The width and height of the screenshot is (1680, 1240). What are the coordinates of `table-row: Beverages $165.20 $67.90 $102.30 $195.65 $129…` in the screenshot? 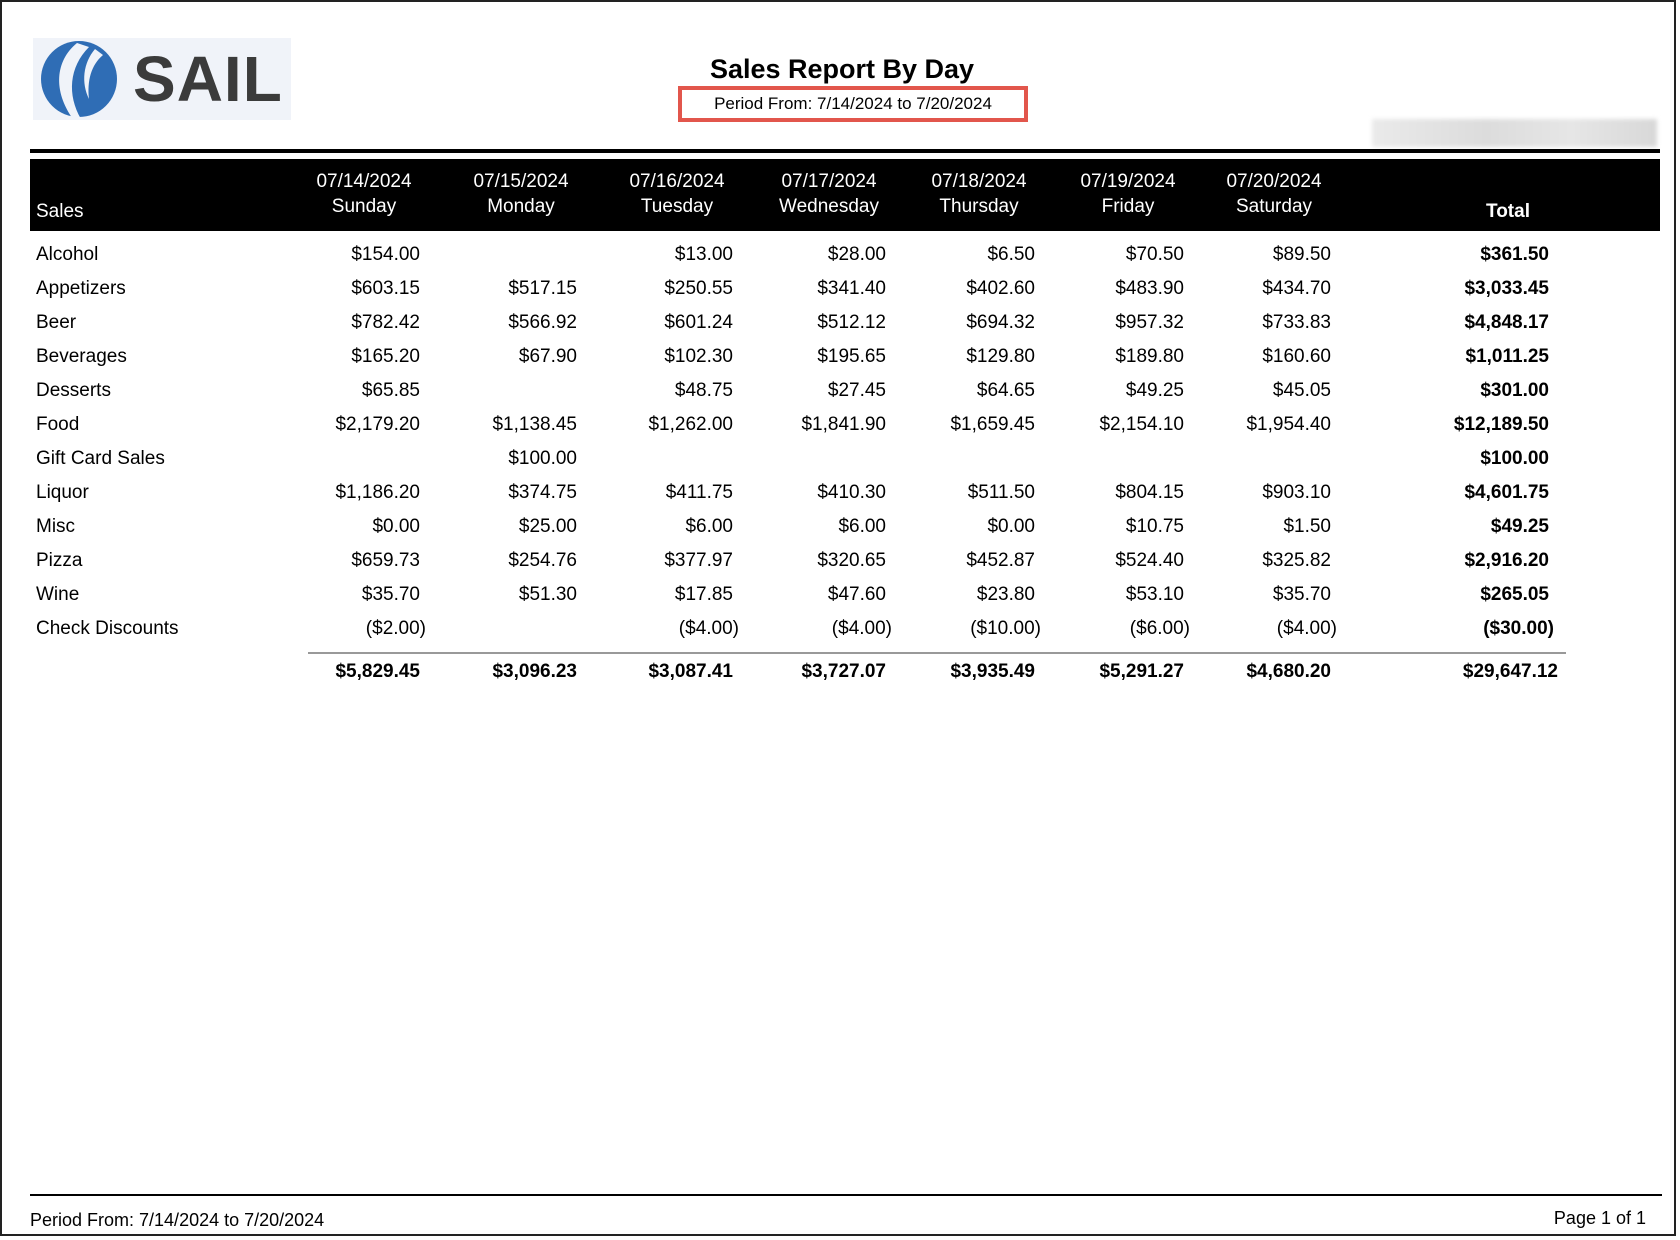 It's located at (841, 363).